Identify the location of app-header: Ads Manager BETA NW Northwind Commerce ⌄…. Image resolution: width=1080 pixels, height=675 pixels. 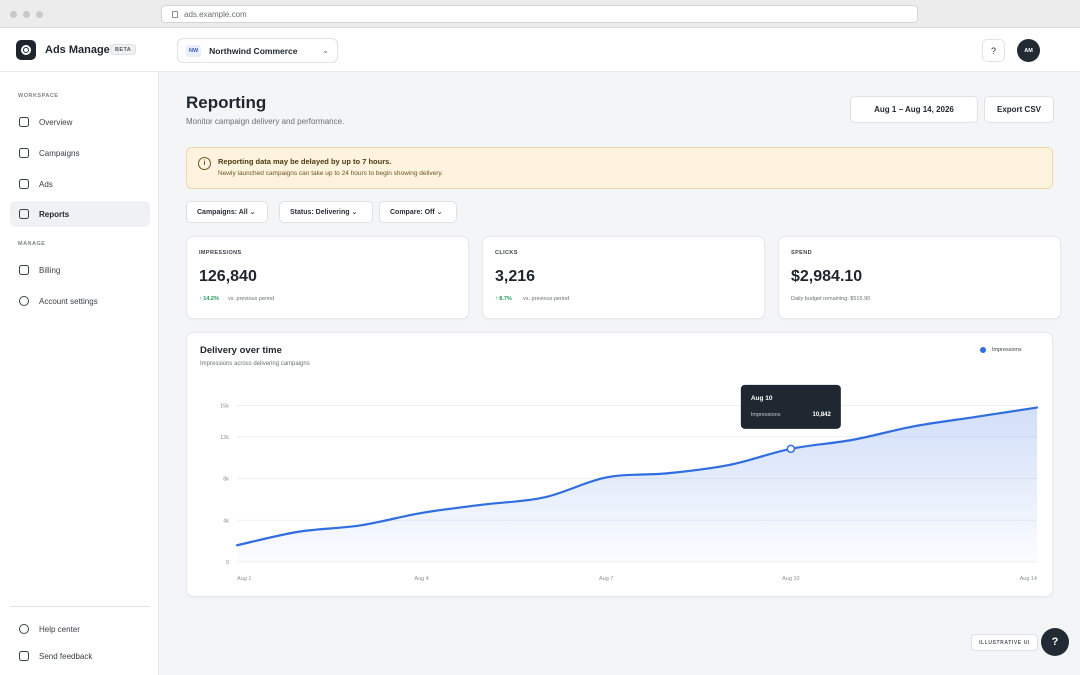
(540, 50).